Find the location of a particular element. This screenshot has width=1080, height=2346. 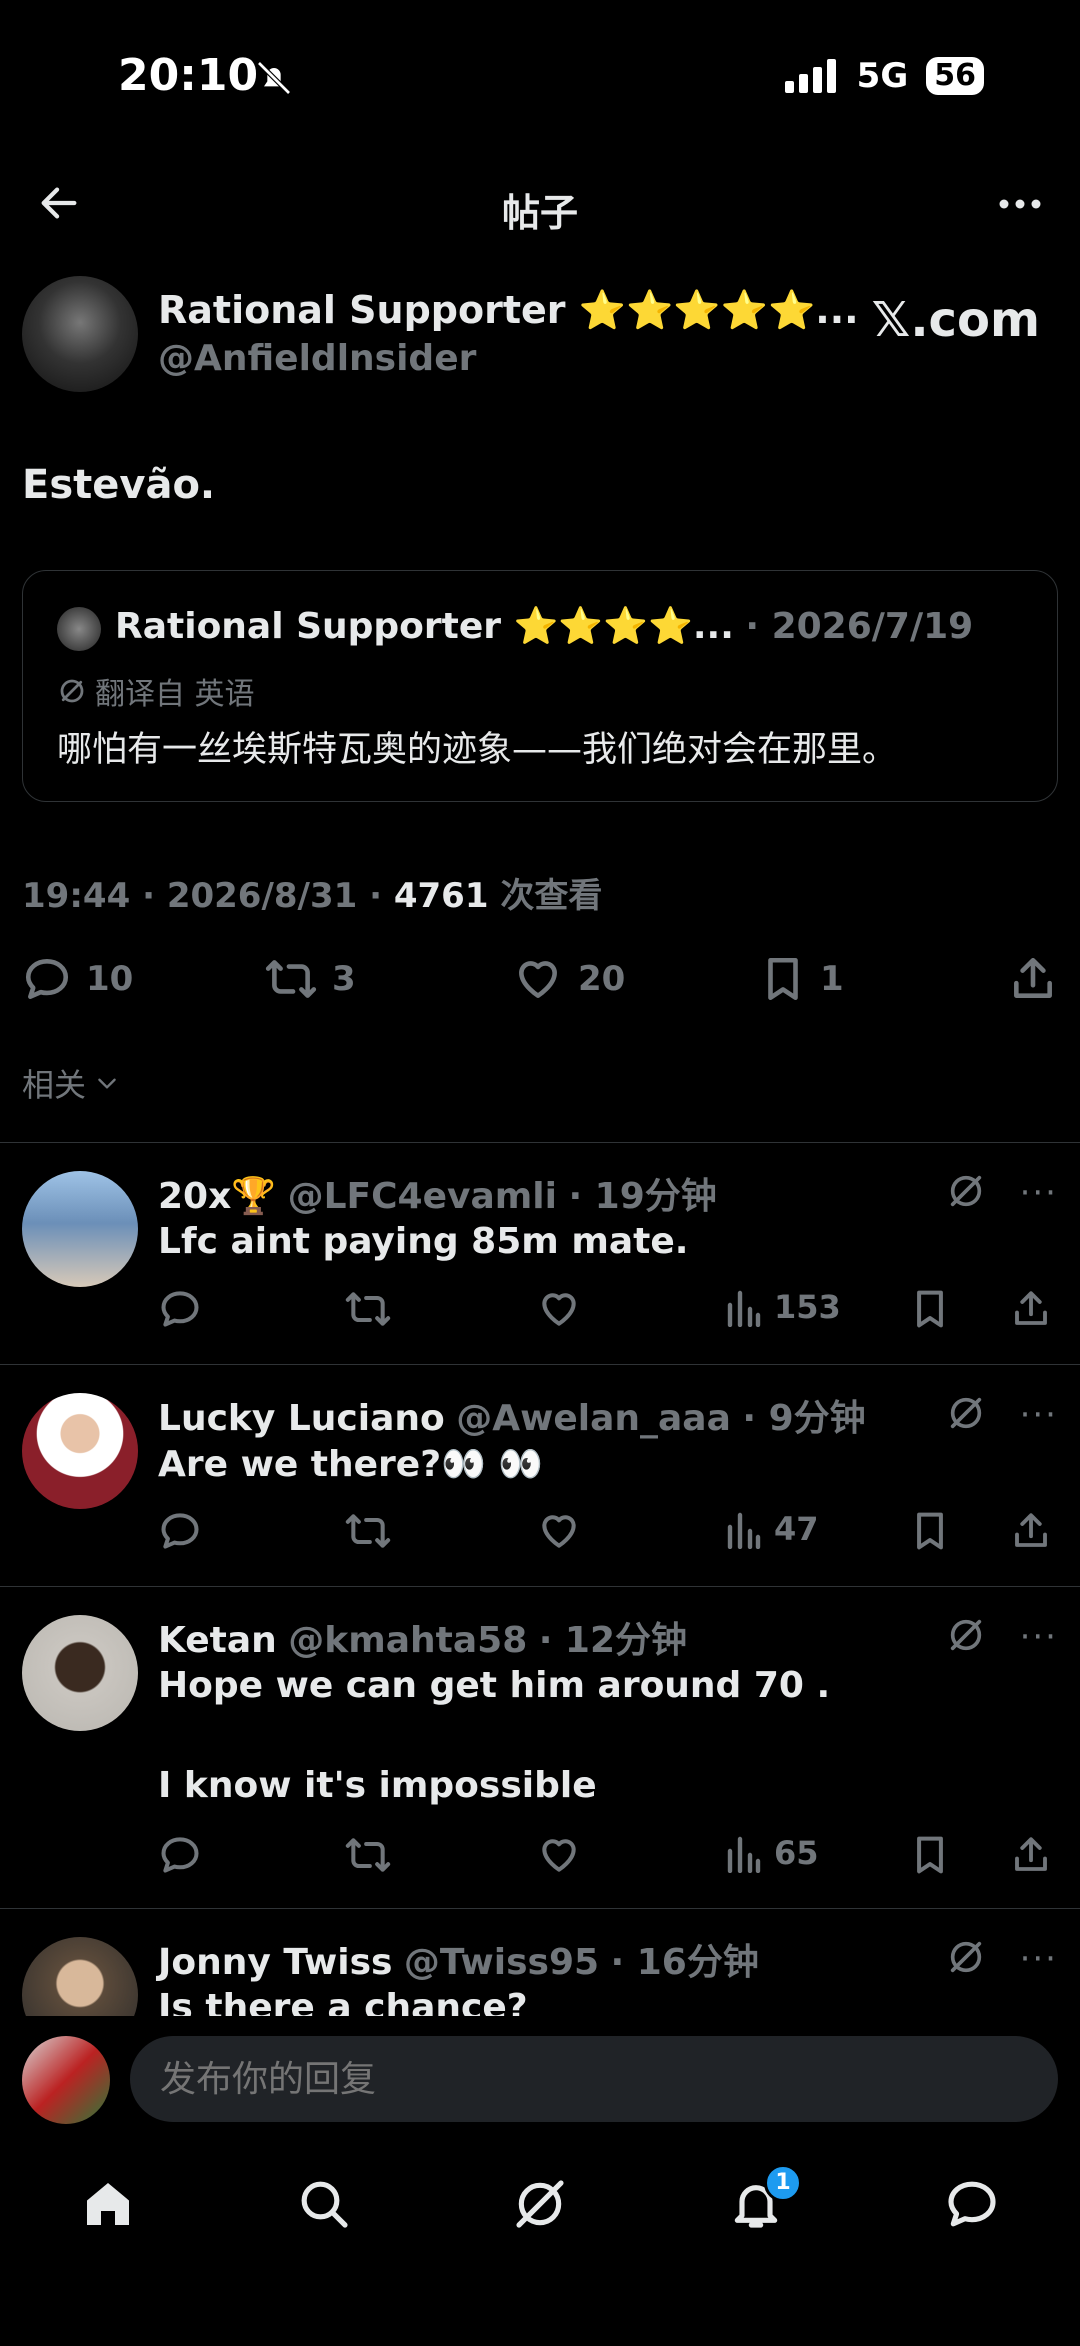

reply-button: 10 is located at coordinates (77, 979).